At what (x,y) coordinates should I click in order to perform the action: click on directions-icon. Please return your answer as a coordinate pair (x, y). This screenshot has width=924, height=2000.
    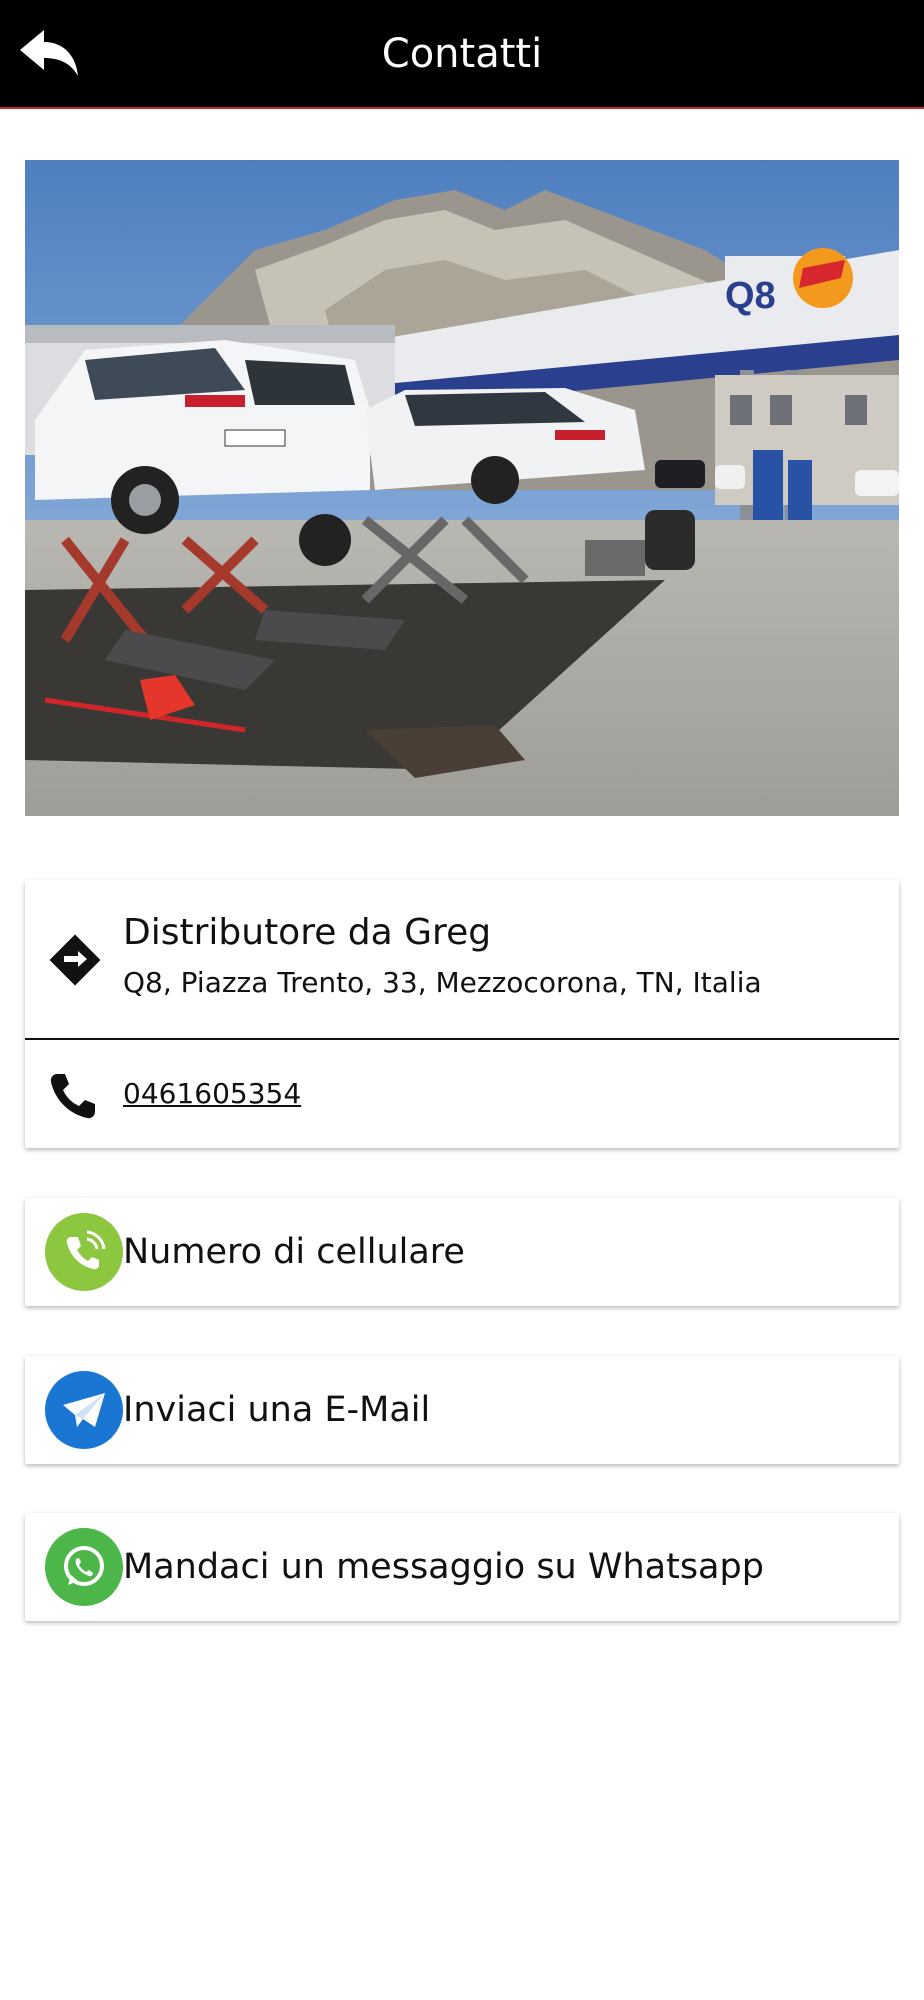
    Looking at the image, I should click on (75, 960).